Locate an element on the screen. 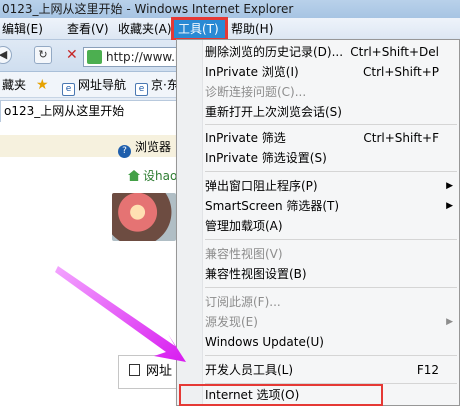 This screenshot has height=406, width=460. help-link: ? 浏览器 is located at coordinates (145, 148).